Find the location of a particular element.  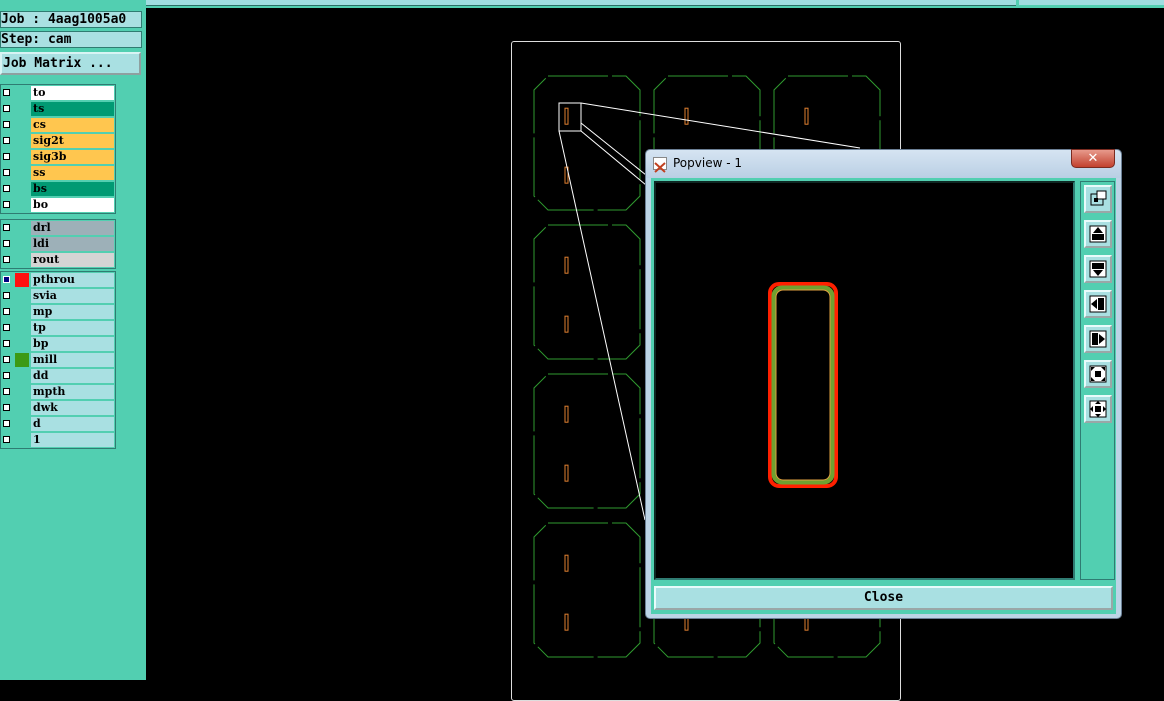

zoom-out-icon is located at coordinates (1098, 374).